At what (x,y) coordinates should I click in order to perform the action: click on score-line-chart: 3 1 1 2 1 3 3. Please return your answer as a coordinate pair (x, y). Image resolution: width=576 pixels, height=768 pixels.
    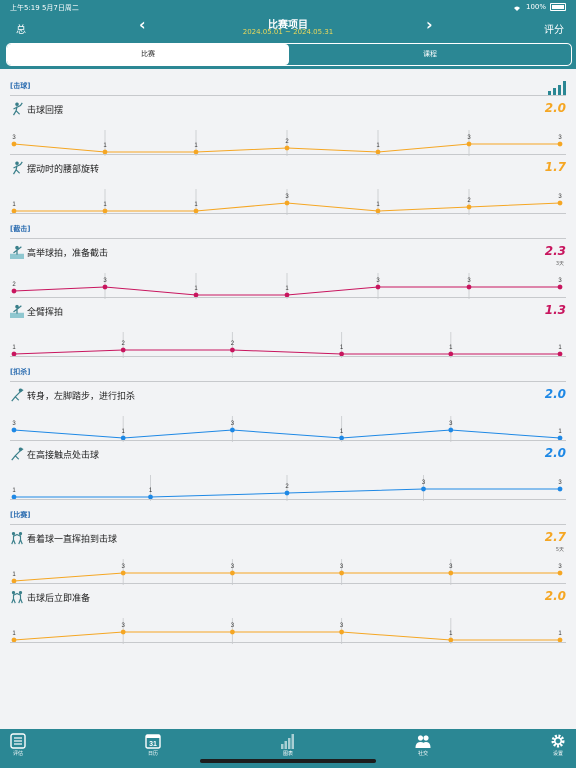
    Looking at the image, I should click on (287, 143).